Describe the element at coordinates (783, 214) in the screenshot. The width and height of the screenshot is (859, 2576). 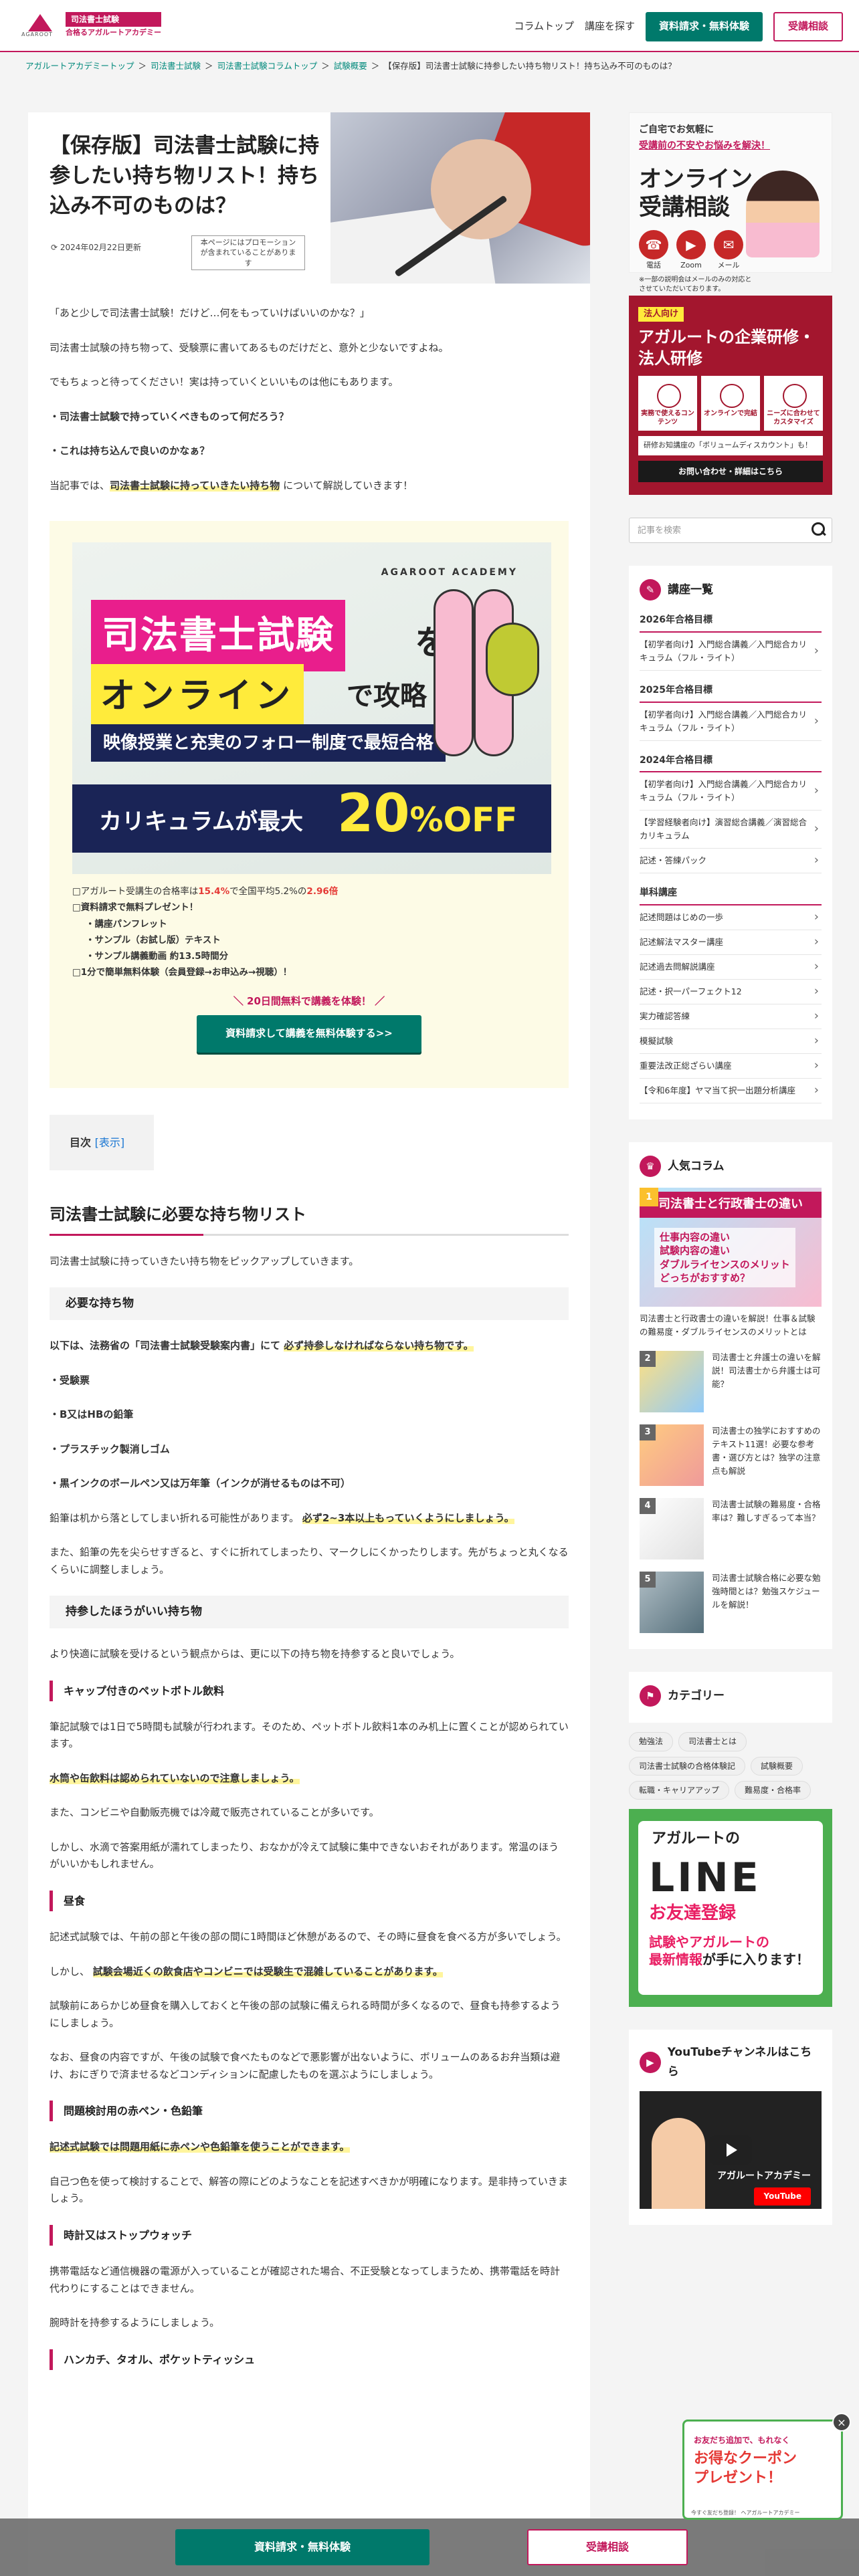
I see `consultant-avatar` at that location.